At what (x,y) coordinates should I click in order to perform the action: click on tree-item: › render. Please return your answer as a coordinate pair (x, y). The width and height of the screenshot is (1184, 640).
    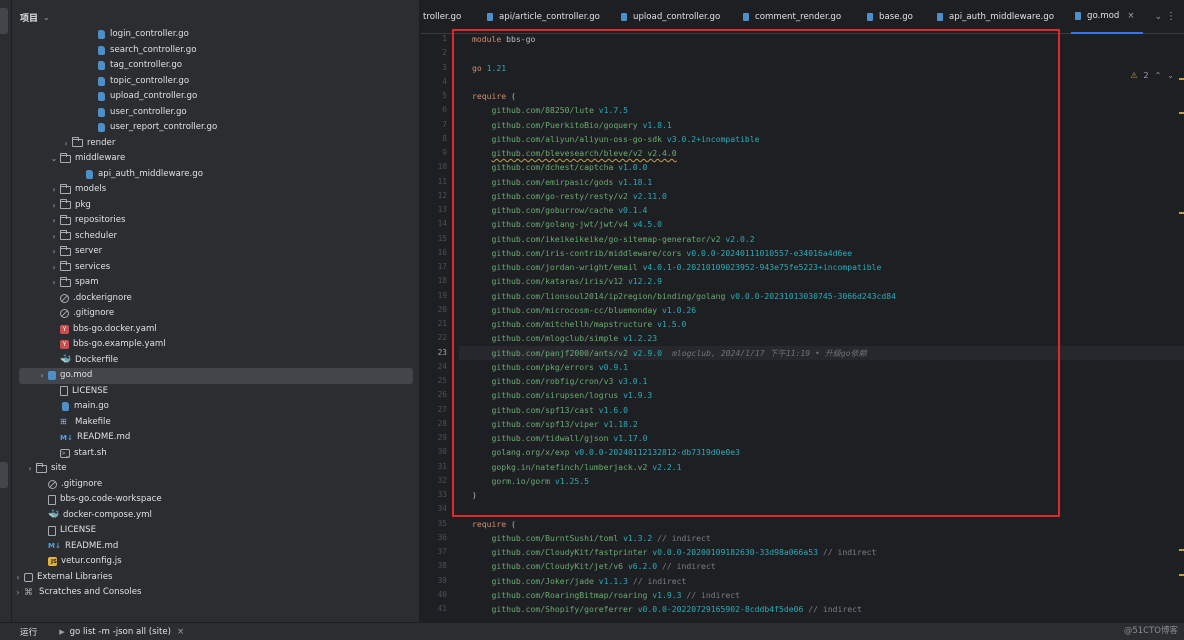
    Looking at the image, I should click on (63, 144).